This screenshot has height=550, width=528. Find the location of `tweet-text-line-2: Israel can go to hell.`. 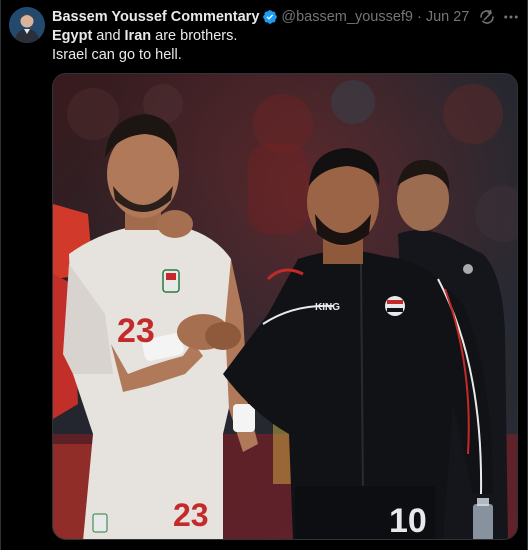

tweet-text-line-2: Israel can go to hell. is located at coordinates (117, 55).